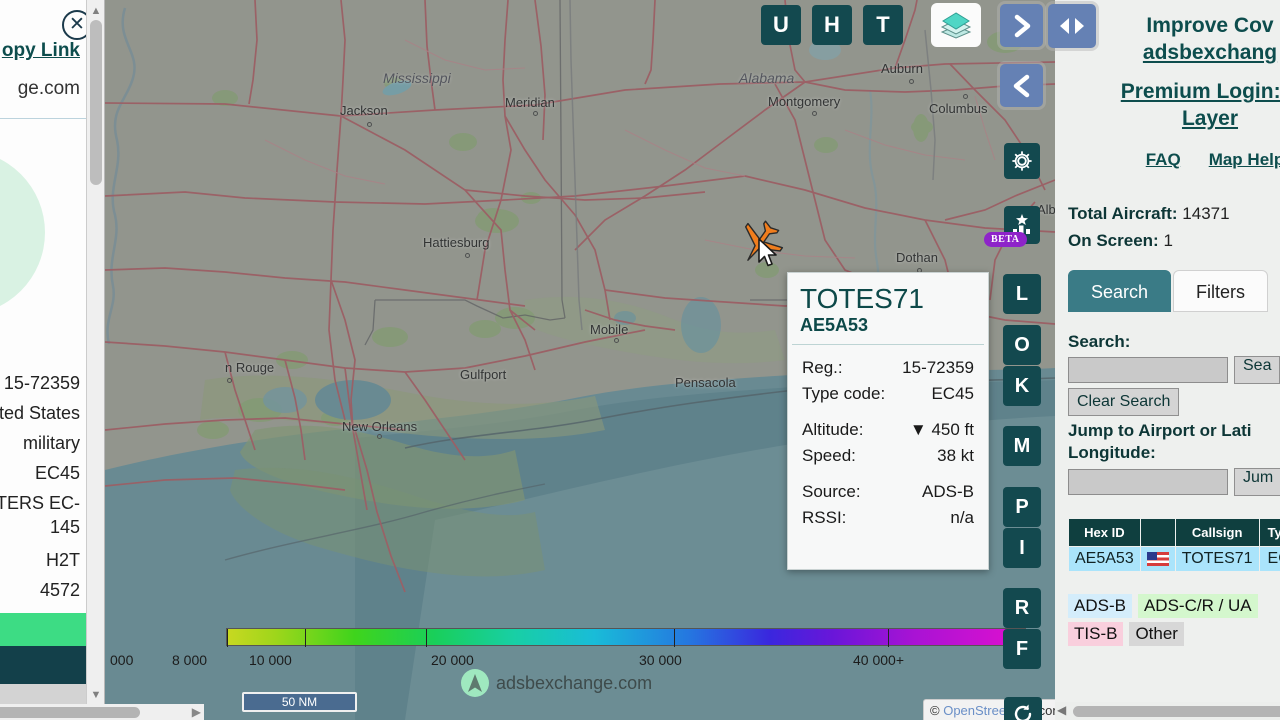  What do you see at coordinates (862, 298) in the screenshot?
I see `popup-callsign: TOTES71` at bounding box center [862, 298].